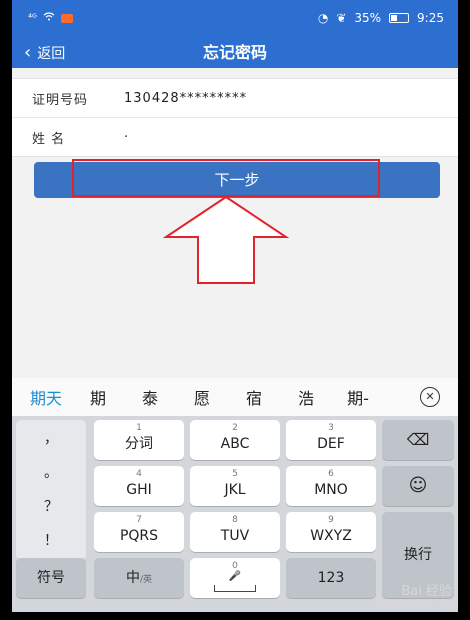 The width and height of the screenshot is (470, 620). What do you see at coordinates (139, 490) in the screenshot?
I see `key-label: GHI` at bounding box center [139, 490].